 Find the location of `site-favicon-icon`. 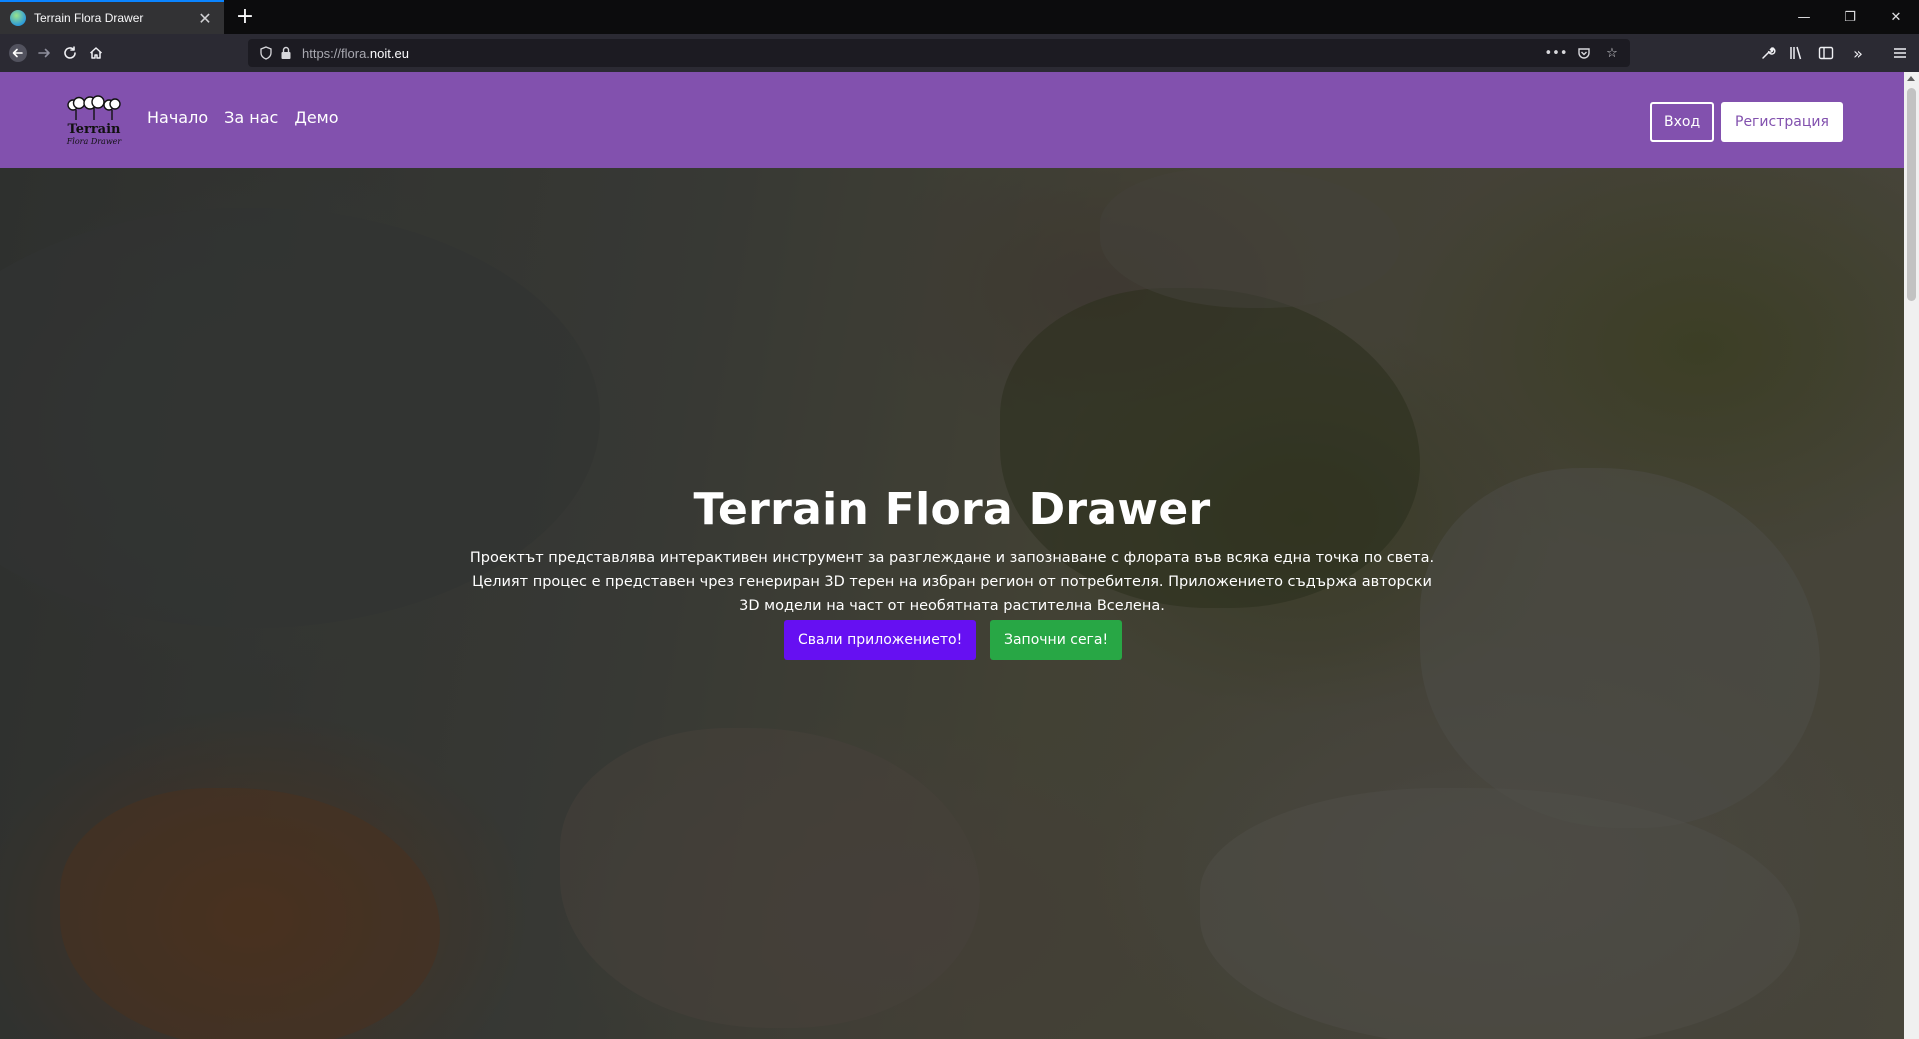

site-favicon-icon is located at coordinates (18, 18).